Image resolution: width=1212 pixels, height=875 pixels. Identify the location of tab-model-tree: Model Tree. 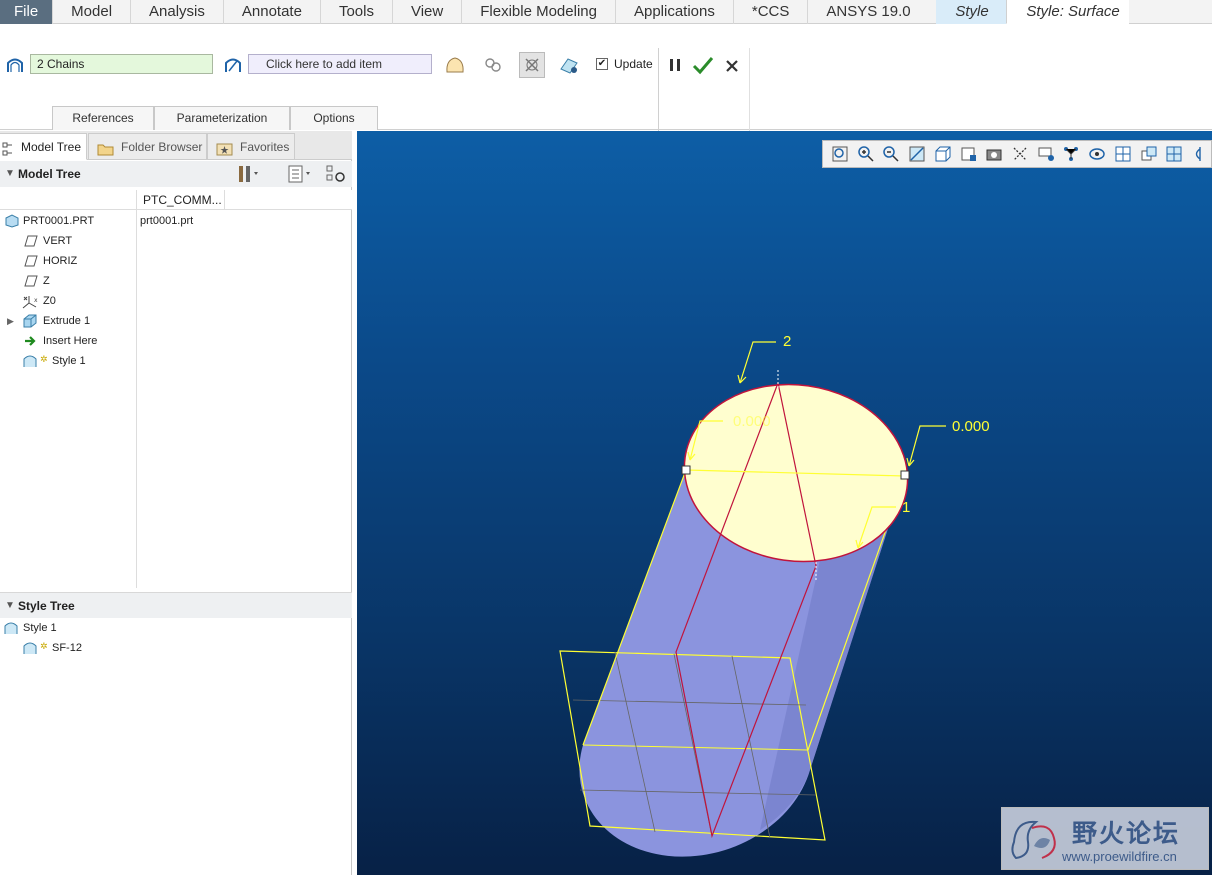
(43, 146).